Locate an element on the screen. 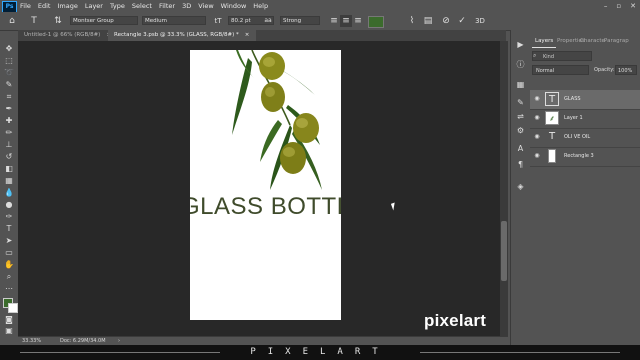 Image resolution: width=640 pixels, height=360 pixels. olive-branch-image is located at coordinates (277, 120).